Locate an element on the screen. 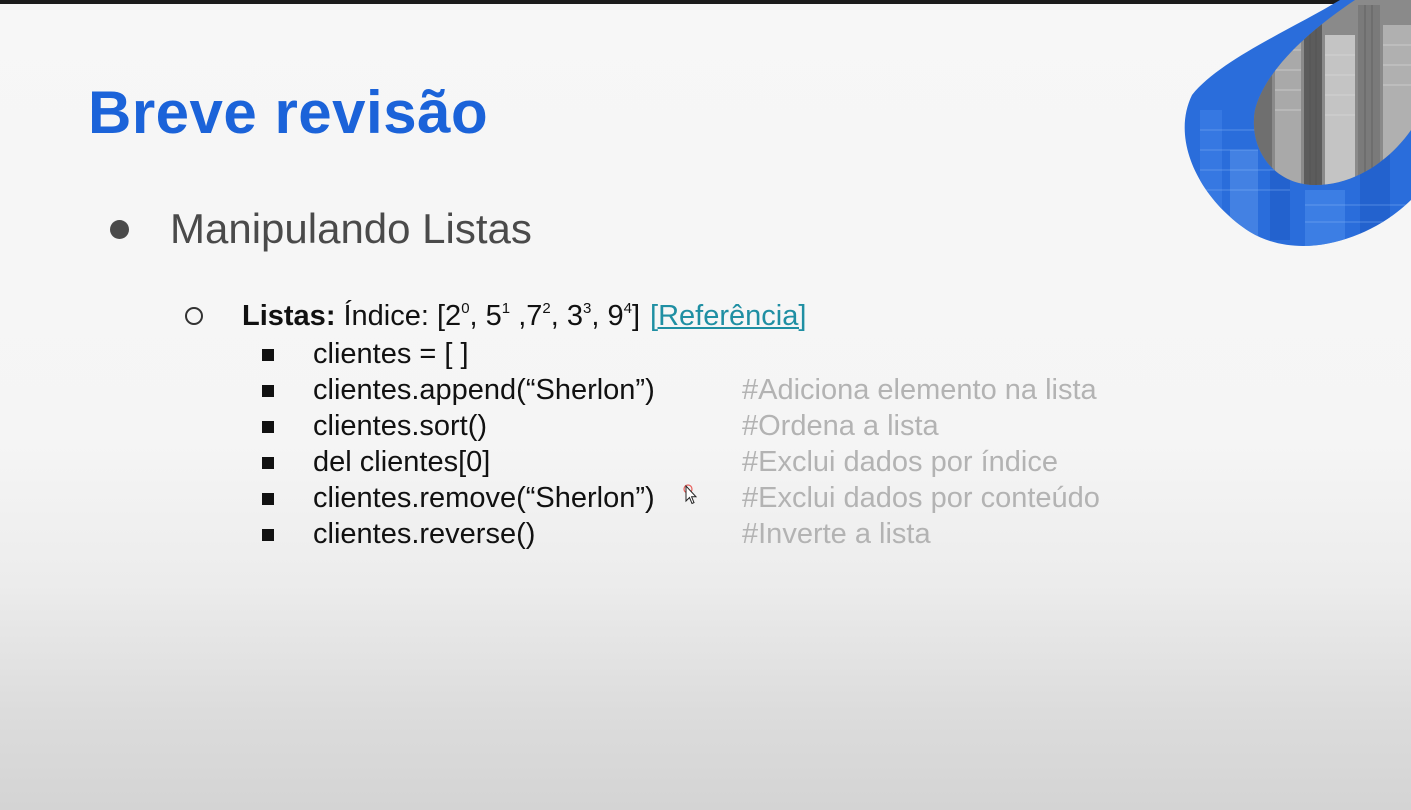  command-comment: #Ordena a lista is located at coordinates (840, 426).